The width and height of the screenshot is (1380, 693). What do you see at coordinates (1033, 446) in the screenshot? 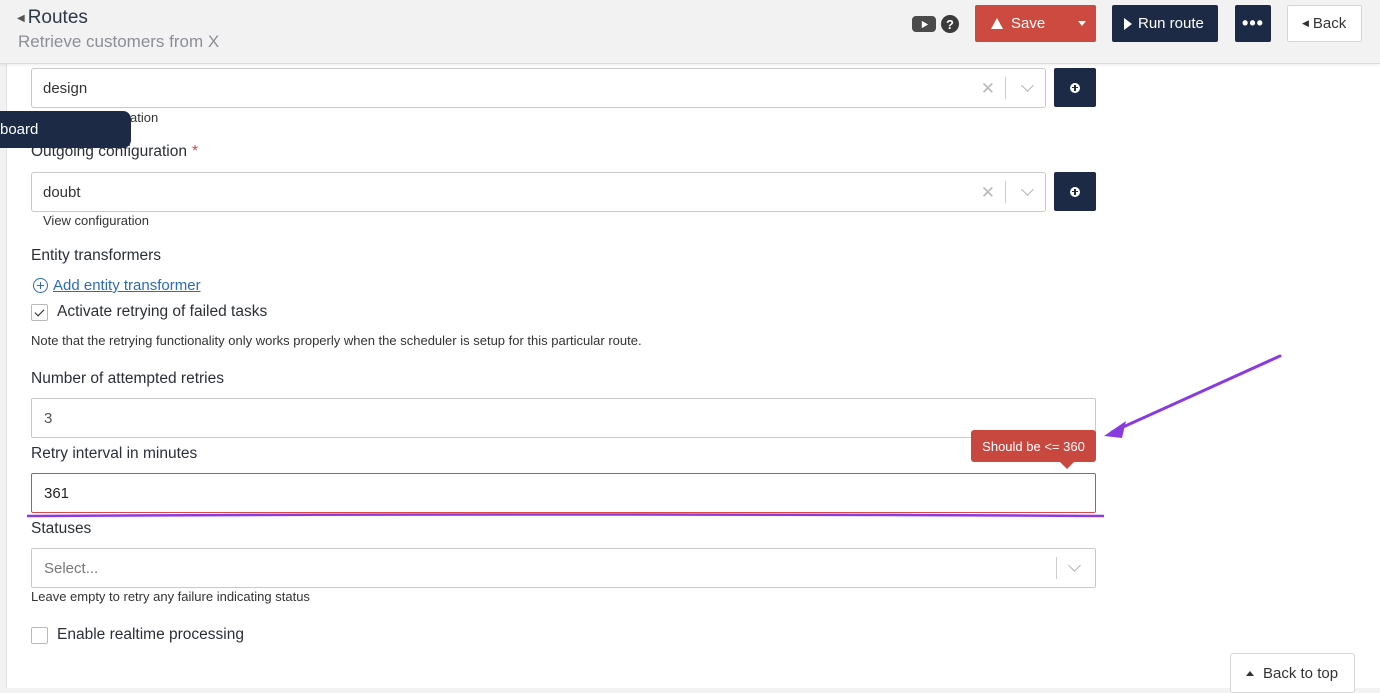
I see `validation-error-text: Should be <= 360` at bounding box center [1033, 446].